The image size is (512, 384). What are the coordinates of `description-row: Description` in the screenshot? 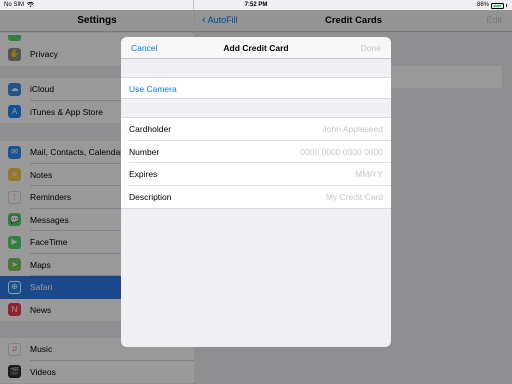 It's located at (256, 197).